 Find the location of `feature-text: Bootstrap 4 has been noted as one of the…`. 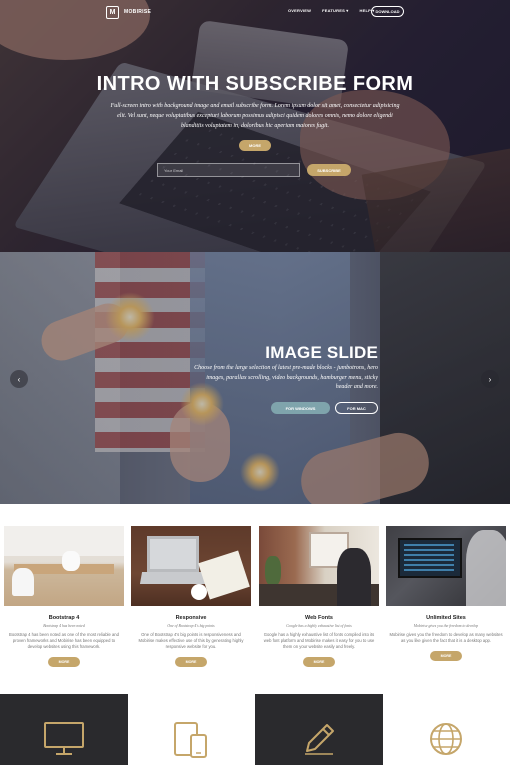

feature-text: Bootstrap 4 has been noted as one of the… is located at coordinates (64, 640).